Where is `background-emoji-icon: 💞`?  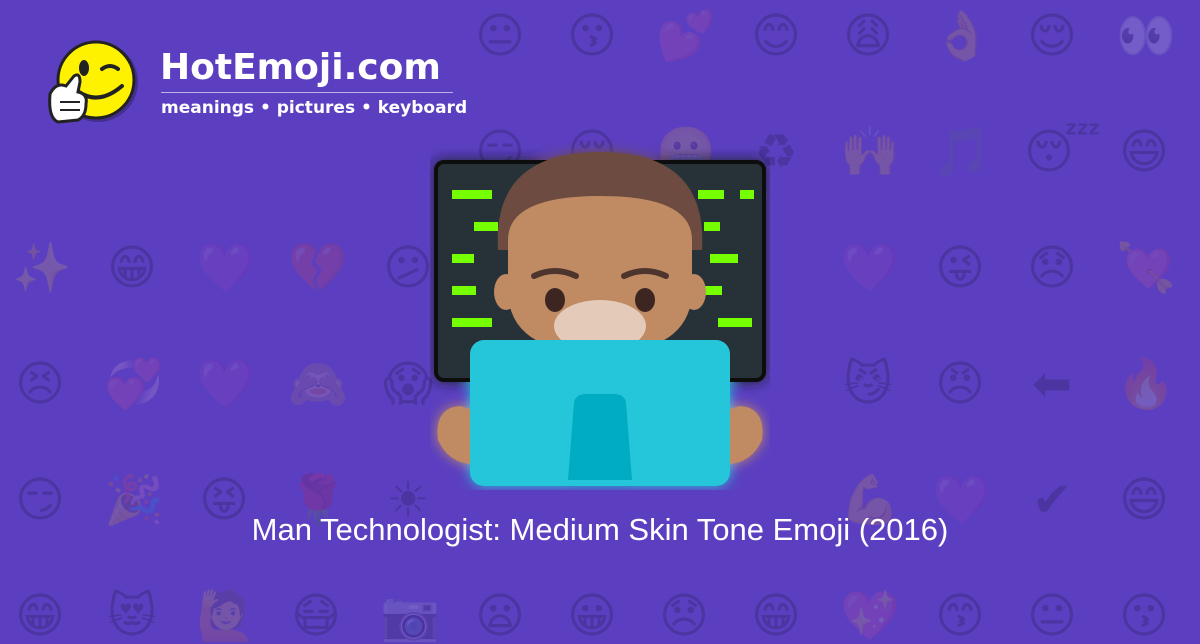 background-emoji-icon: 💞 is located at coordinates (134, 384).